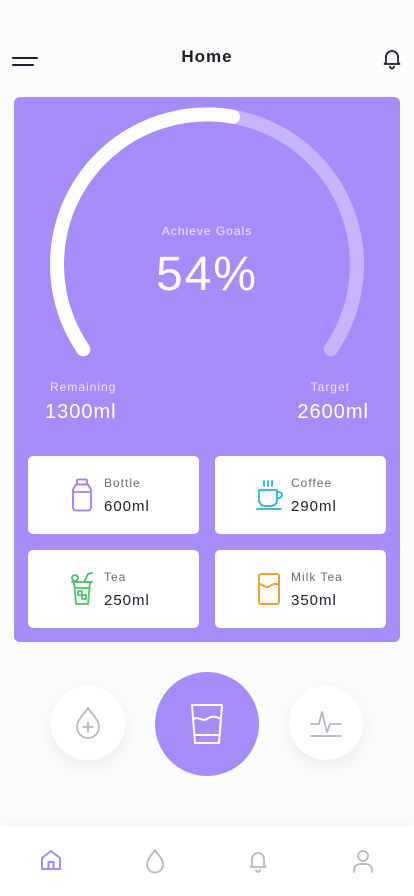  What do you see at coordinates (317, 577) in the screenshot?
I see `drink-name: Milk Tea` at bounding box center [317, 577].